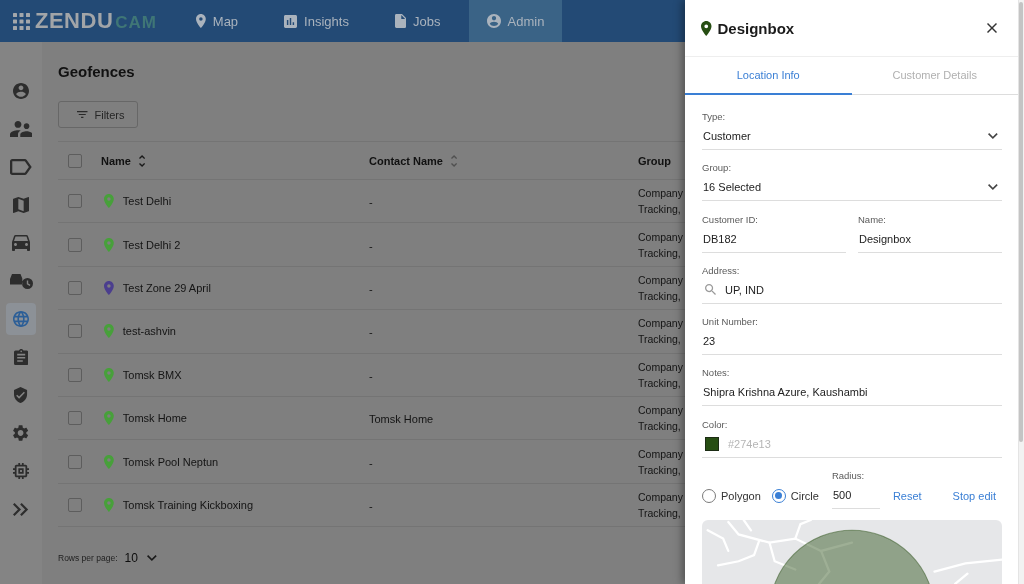 Image resolution: width=1024 pixels, height=584 pixels. Describe the element at coordinates (21, 281) in the screenshot. I see `car-clock-icon` at that location.